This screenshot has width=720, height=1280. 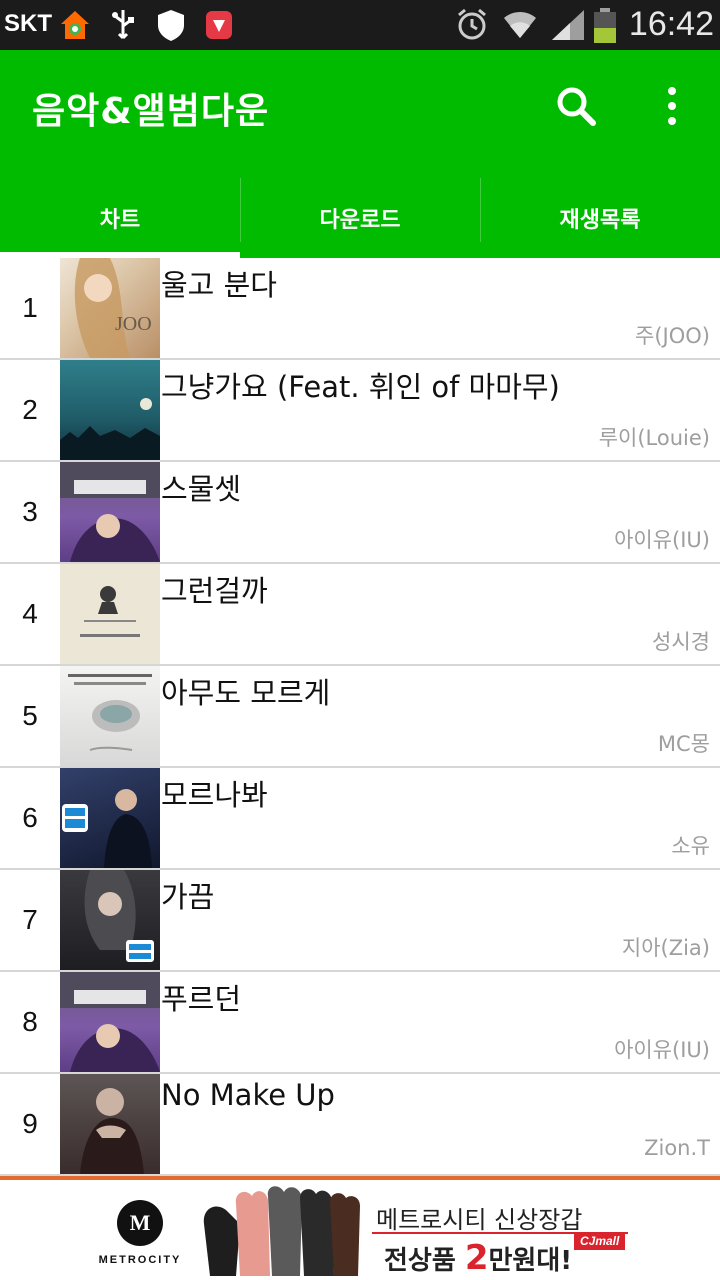 I want to click on rank-number: 6, so click(x=30, y=817).